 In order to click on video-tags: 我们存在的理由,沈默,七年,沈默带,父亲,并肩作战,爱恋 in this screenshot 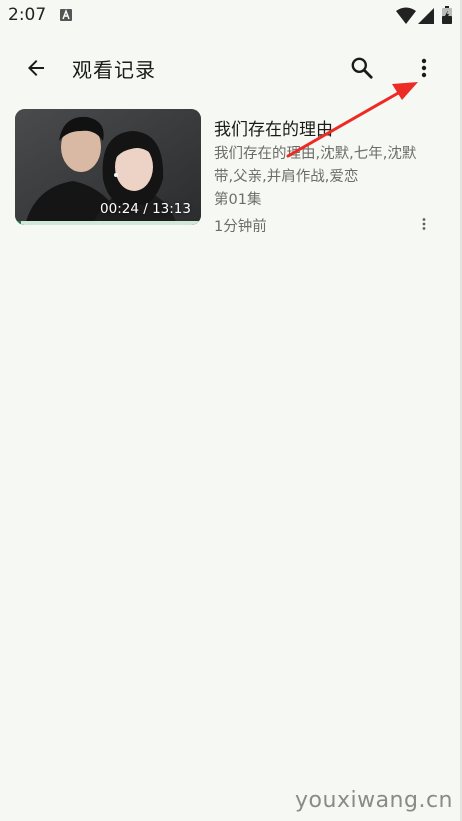, I will do `click(315, 165)`.